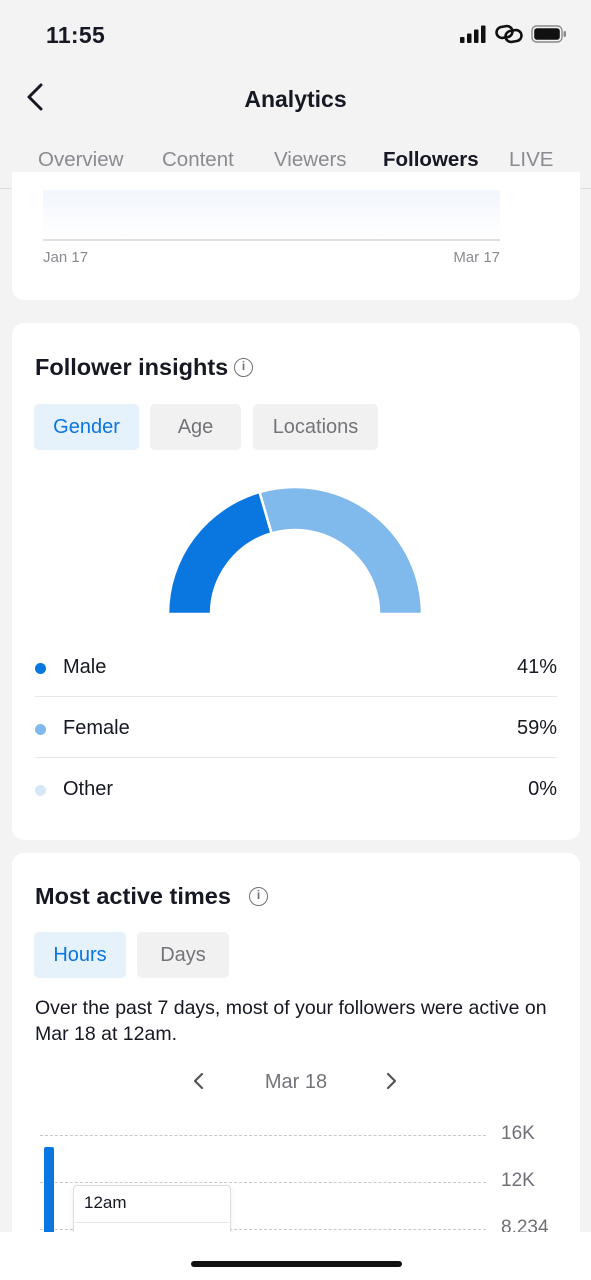  I want to click on selected-date: Mar 18, so click(296, 1082).